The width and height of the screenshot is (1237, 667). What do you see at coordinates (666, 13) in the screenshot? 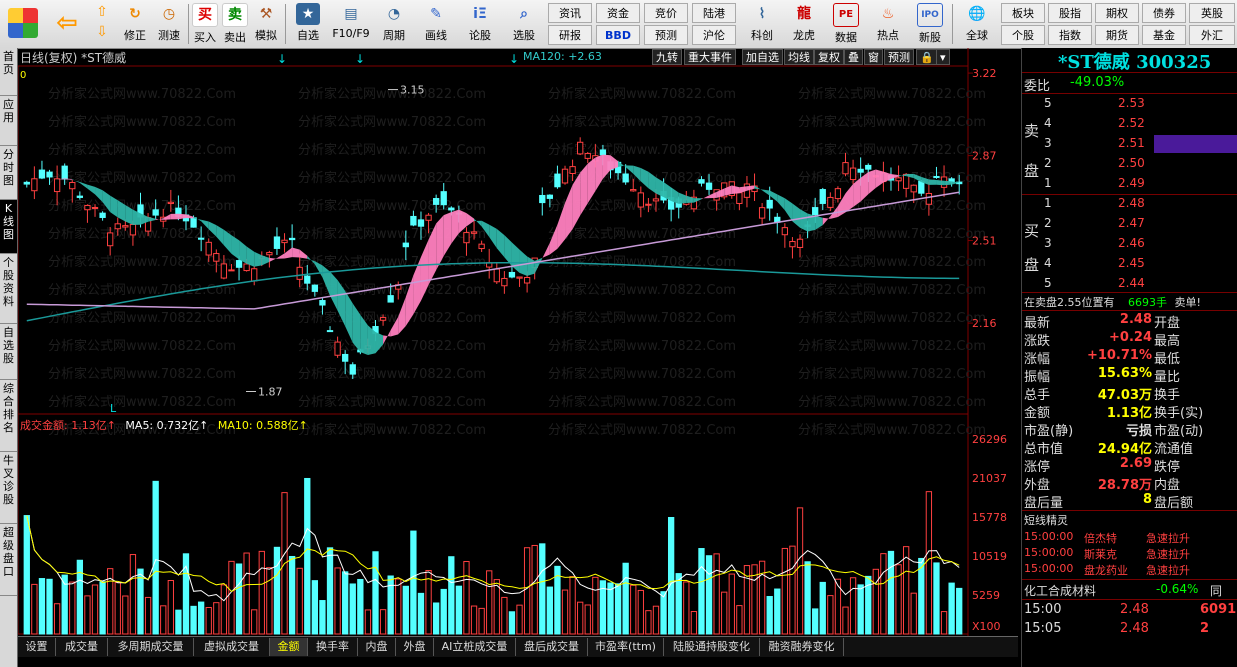
I see `link-auction: 竞价` at bounding box center [666, 13].